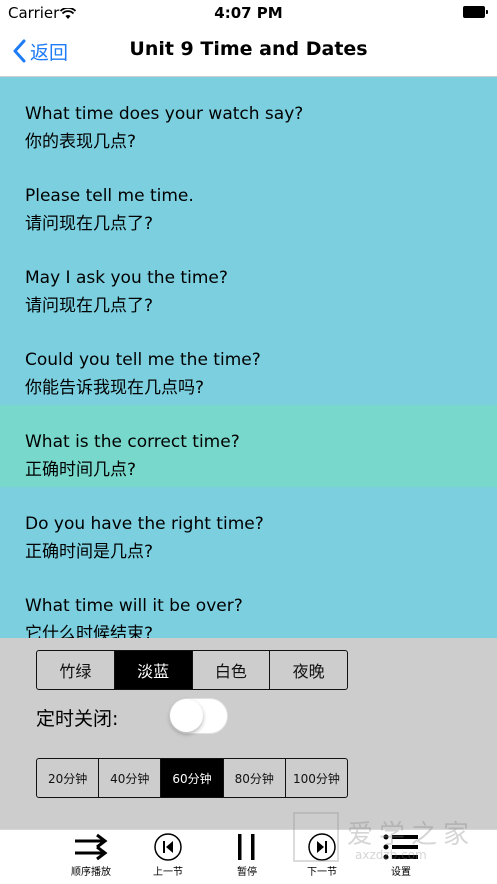 The height and width of the screenshot is (884, 497). What do you see at coordinates (315, 778) in the screenshot?
I see `timer-option-100: 100分钟` at bounding box center [315, 778].